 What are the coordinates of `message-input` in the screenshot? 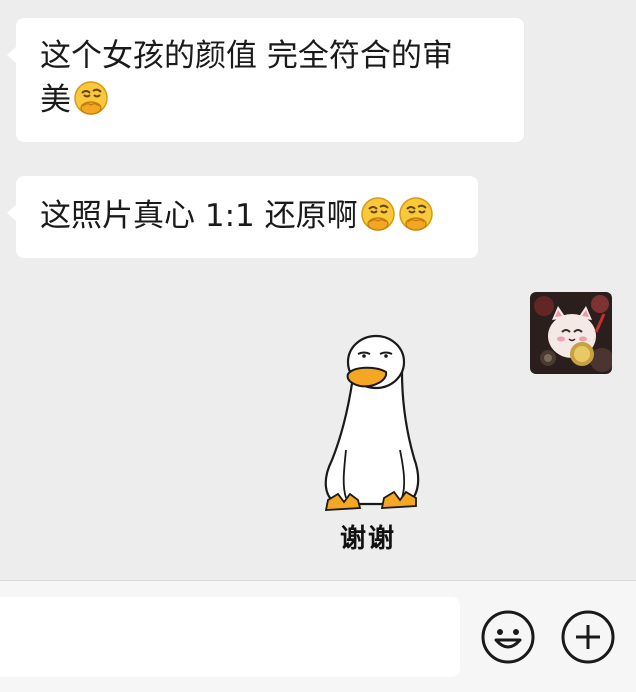 It's located at (230, 637).